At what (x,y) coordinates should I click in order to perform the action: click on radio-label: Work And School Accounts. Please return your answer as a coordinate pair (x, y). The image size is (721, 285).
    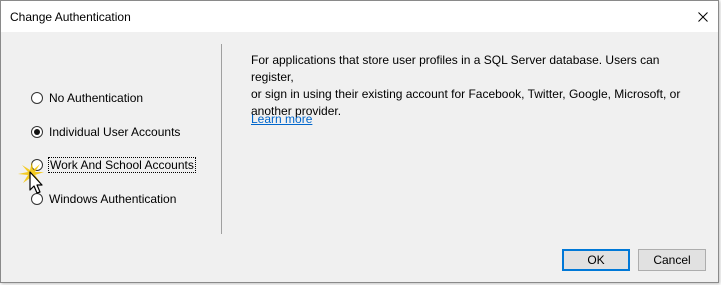
    Looking at the image, I should click on (122, 165).